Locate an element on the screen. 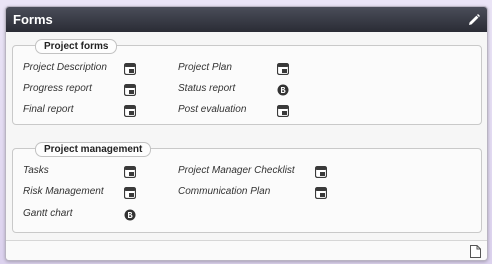 This screenshot has width=492, height=264. list-item: Project Plan is located at coordinates (205, 67).